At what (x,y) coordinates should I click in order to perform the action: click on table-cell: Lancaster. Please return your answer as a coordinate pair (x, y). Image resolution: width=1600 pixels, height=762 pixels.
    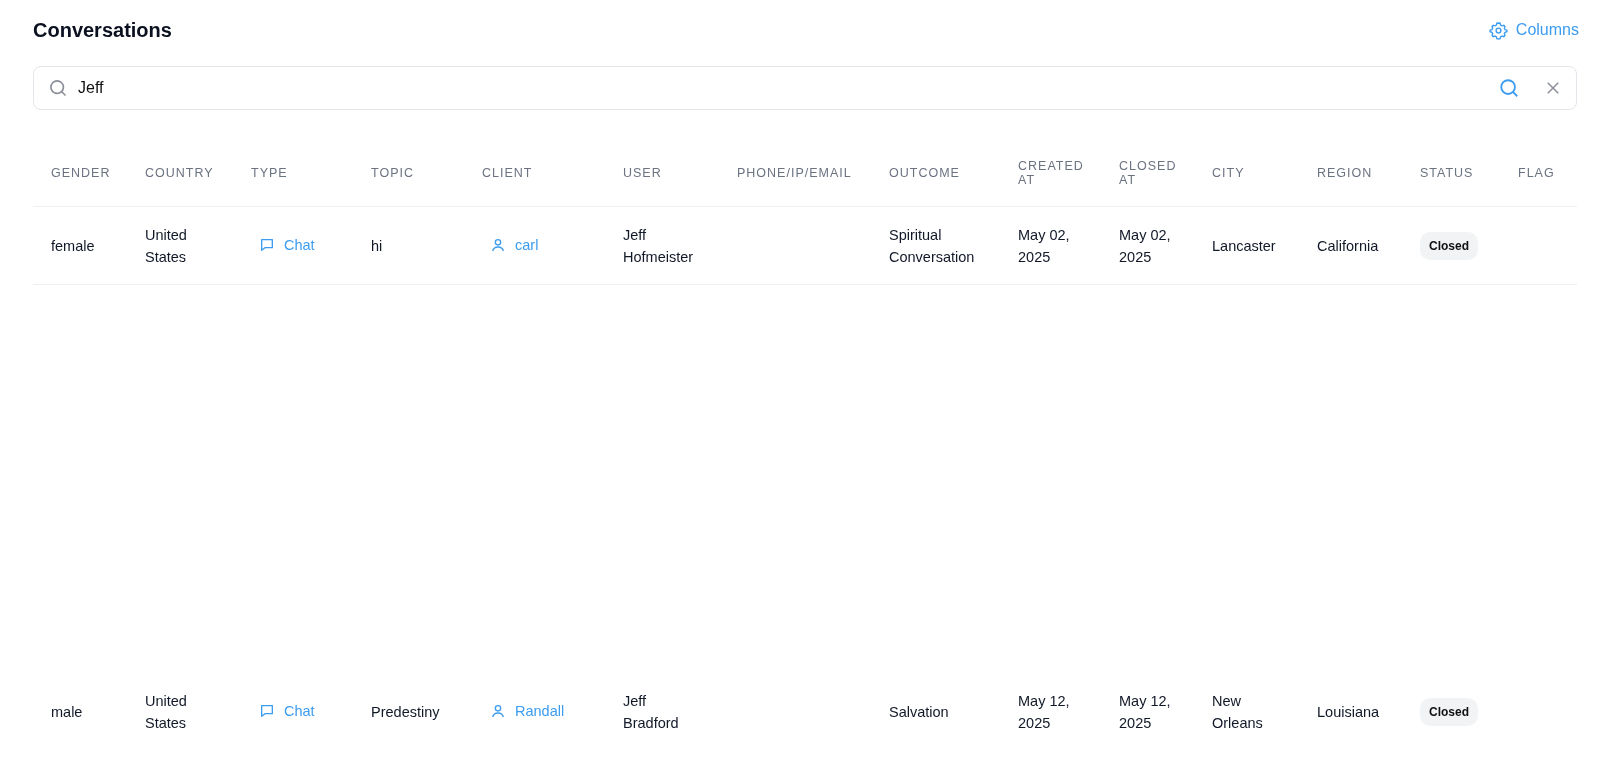
    Looking at the image, I should click on (1244, 245).